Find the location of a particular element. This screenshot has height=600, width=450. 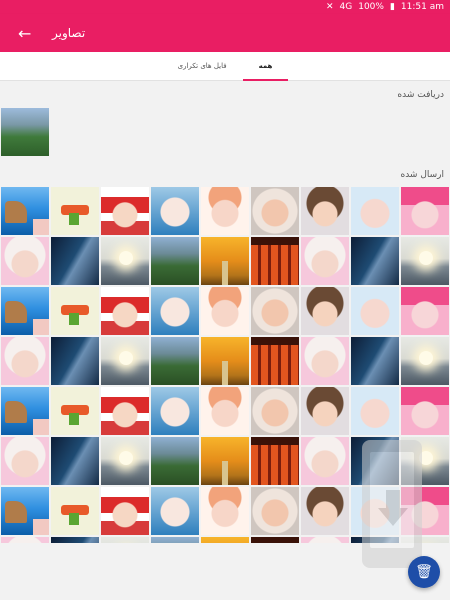

received-grid is located at coordinates (225, 133).